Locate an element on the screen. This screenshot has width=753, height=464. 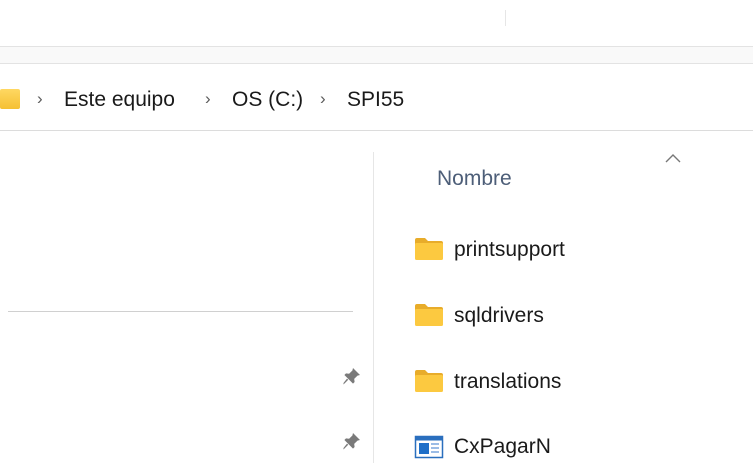
nav-separator is located at coordinates (180, 311).